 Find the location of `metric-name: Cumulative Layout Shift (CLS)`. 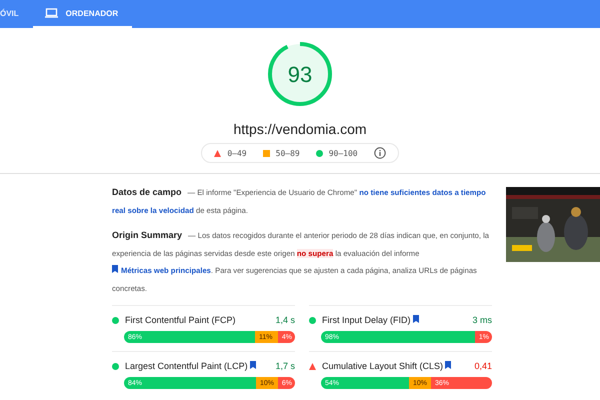

metric-name: Cumulative Layout Shift (CLS) is located at coordinates (398, 366).